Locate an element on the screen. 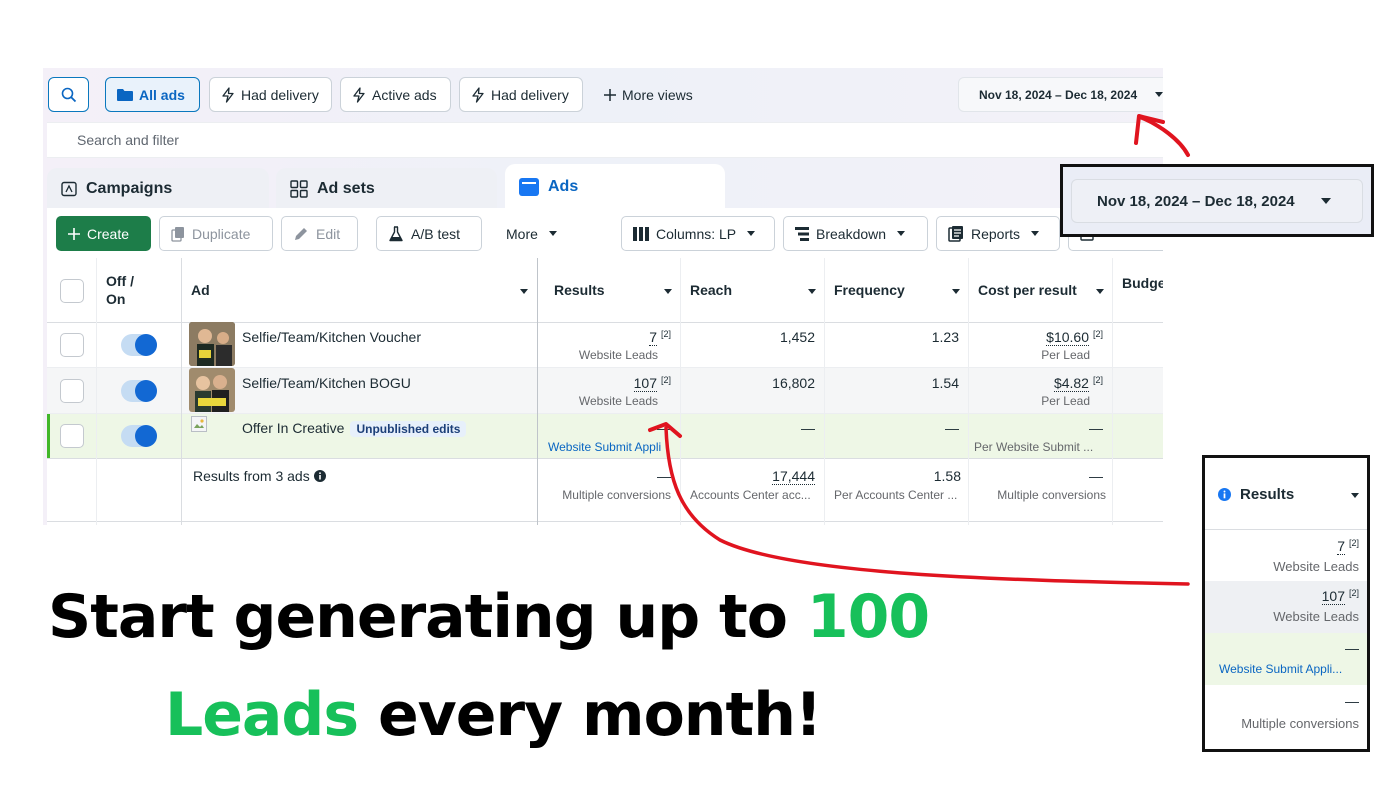 This screenshot has width=1400, height=790. date-range-picker: Nov 18, 2024 – Dec 18, 2024 is located at coordinates (1060, 94).